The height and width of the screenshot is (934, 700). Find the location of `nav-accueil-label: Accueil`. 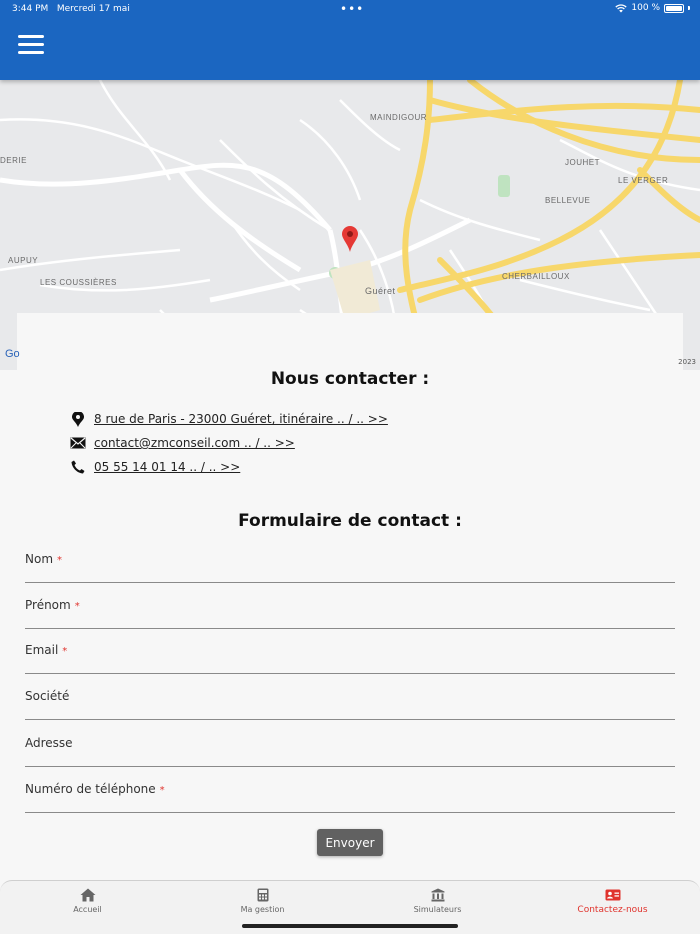

nav-accueil-label: Accueil is located at coordinates (87, 909).